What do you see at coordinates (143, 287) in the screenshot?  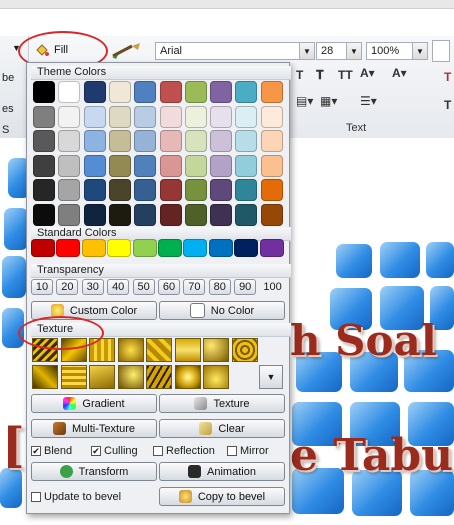 I see `transparency-button: 50` at bounding box center [143, 287].